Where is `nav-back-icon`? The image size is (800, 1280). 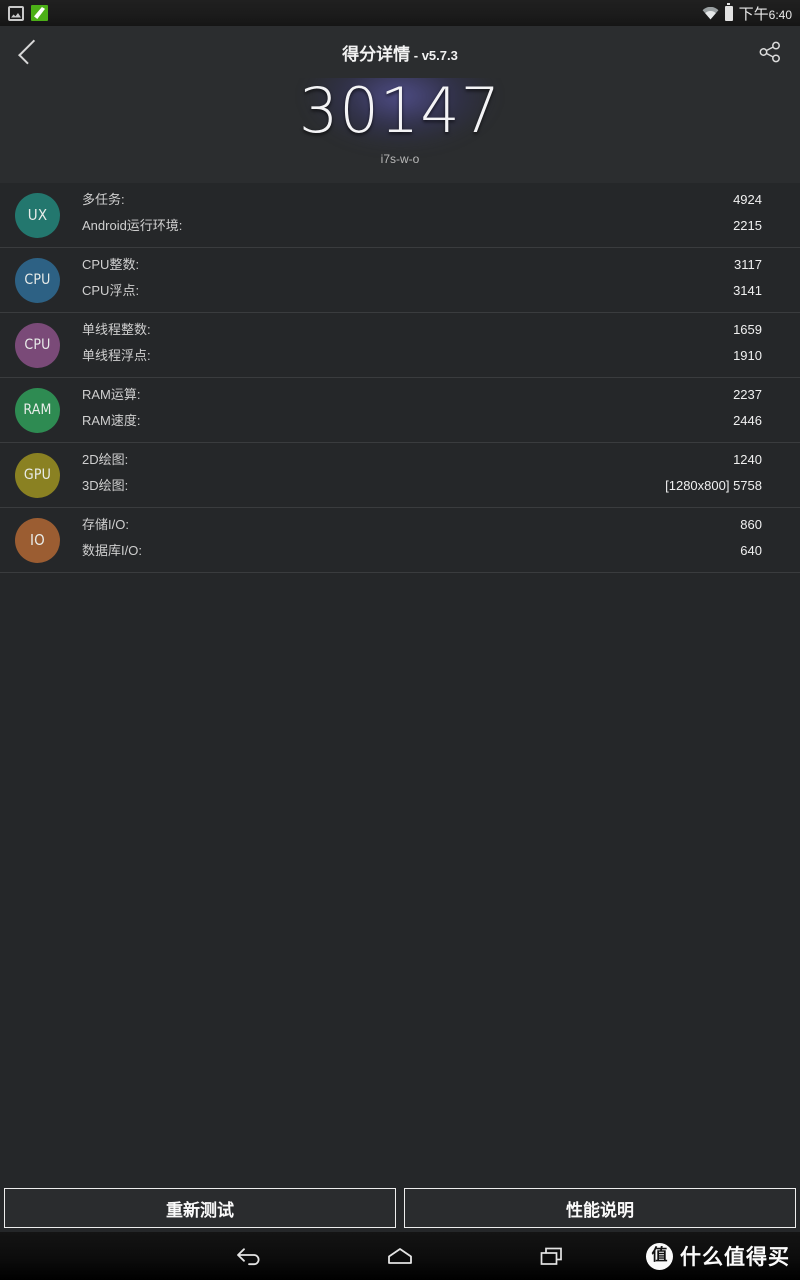
nav-back-icon is located at coordinates (248, 1257).